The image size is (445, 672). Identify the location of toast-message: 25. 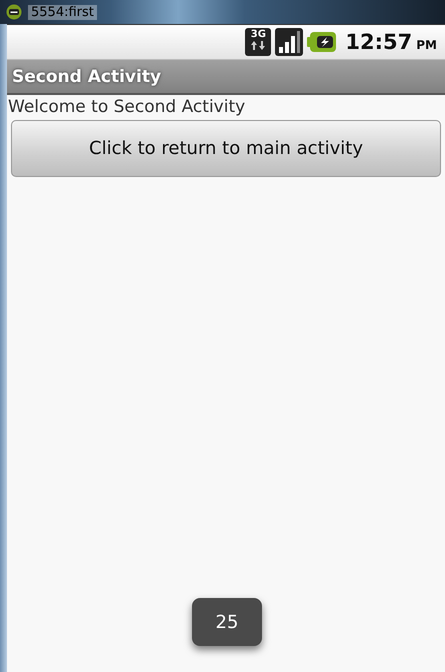
(227, 622).